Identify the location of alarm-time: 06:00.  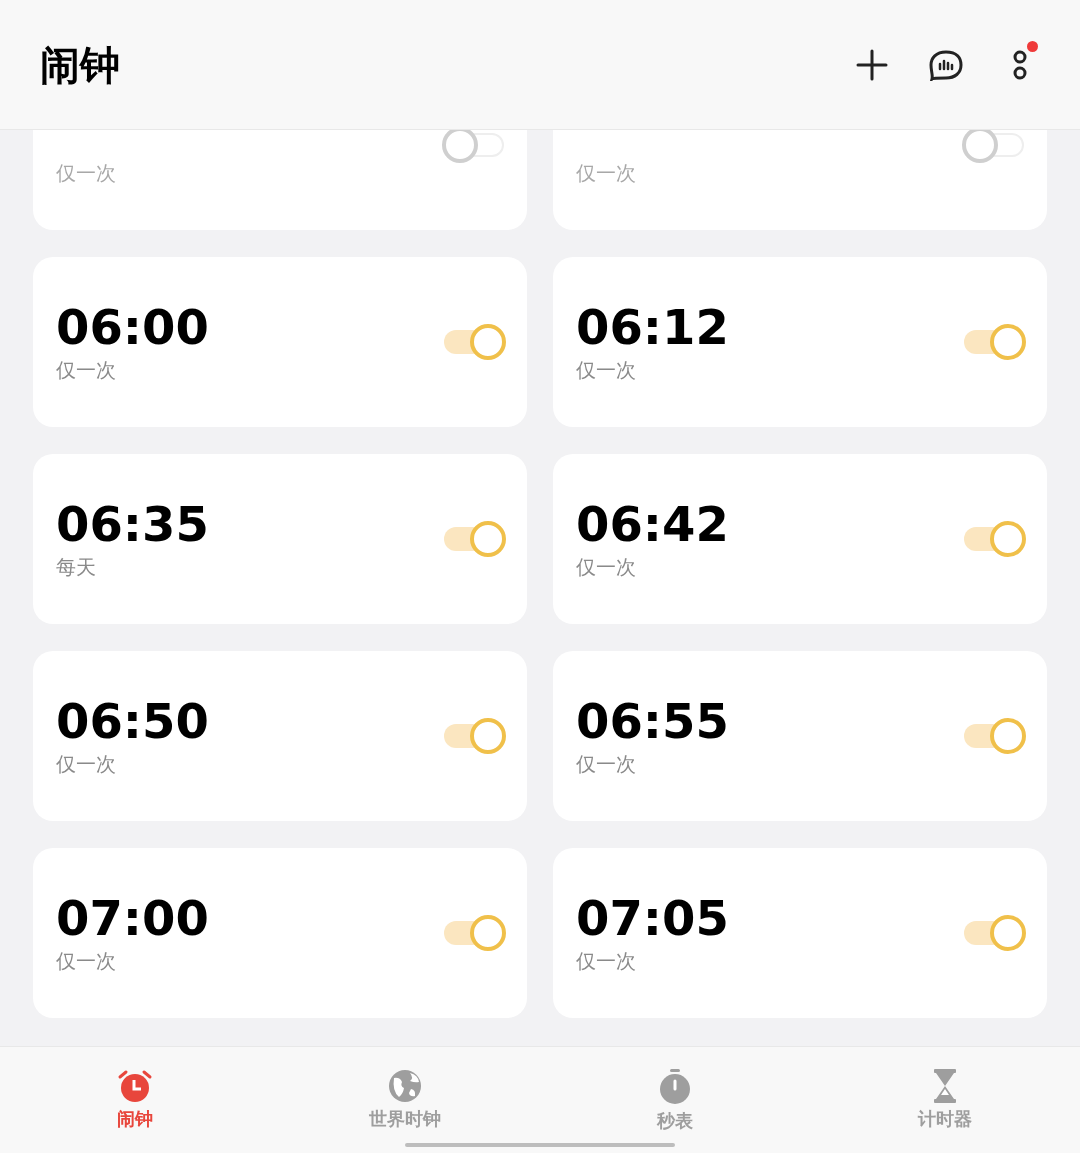
(132, 327).